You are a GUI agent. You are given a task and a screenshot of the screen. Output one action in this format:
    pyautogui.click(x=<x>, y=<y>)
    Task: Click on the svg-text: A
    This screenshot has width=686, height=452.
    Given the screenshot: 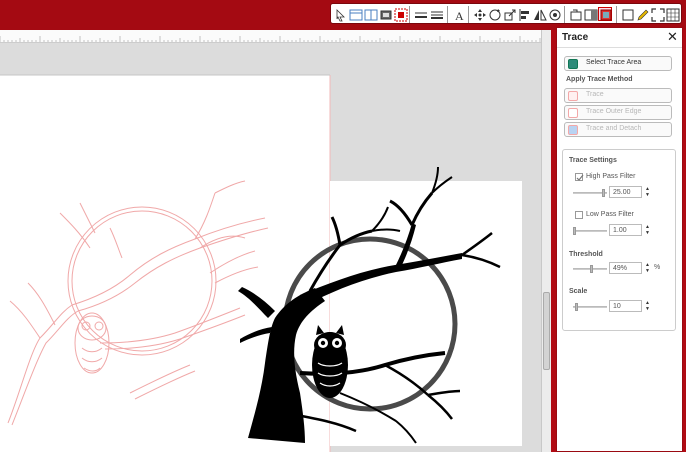 What is the action you would take?
    pyautogui.click(x=459, y=15)
    